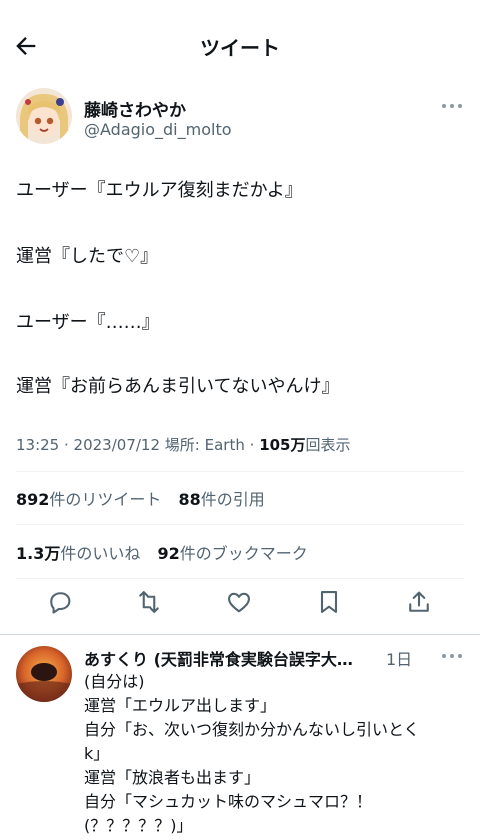  What do you see at coordinates (178, 386) in the screenshot?
I see `tweet-text-line: 運営『お前らあんま引いてないやんけ』` at bounding box center [178, 386].